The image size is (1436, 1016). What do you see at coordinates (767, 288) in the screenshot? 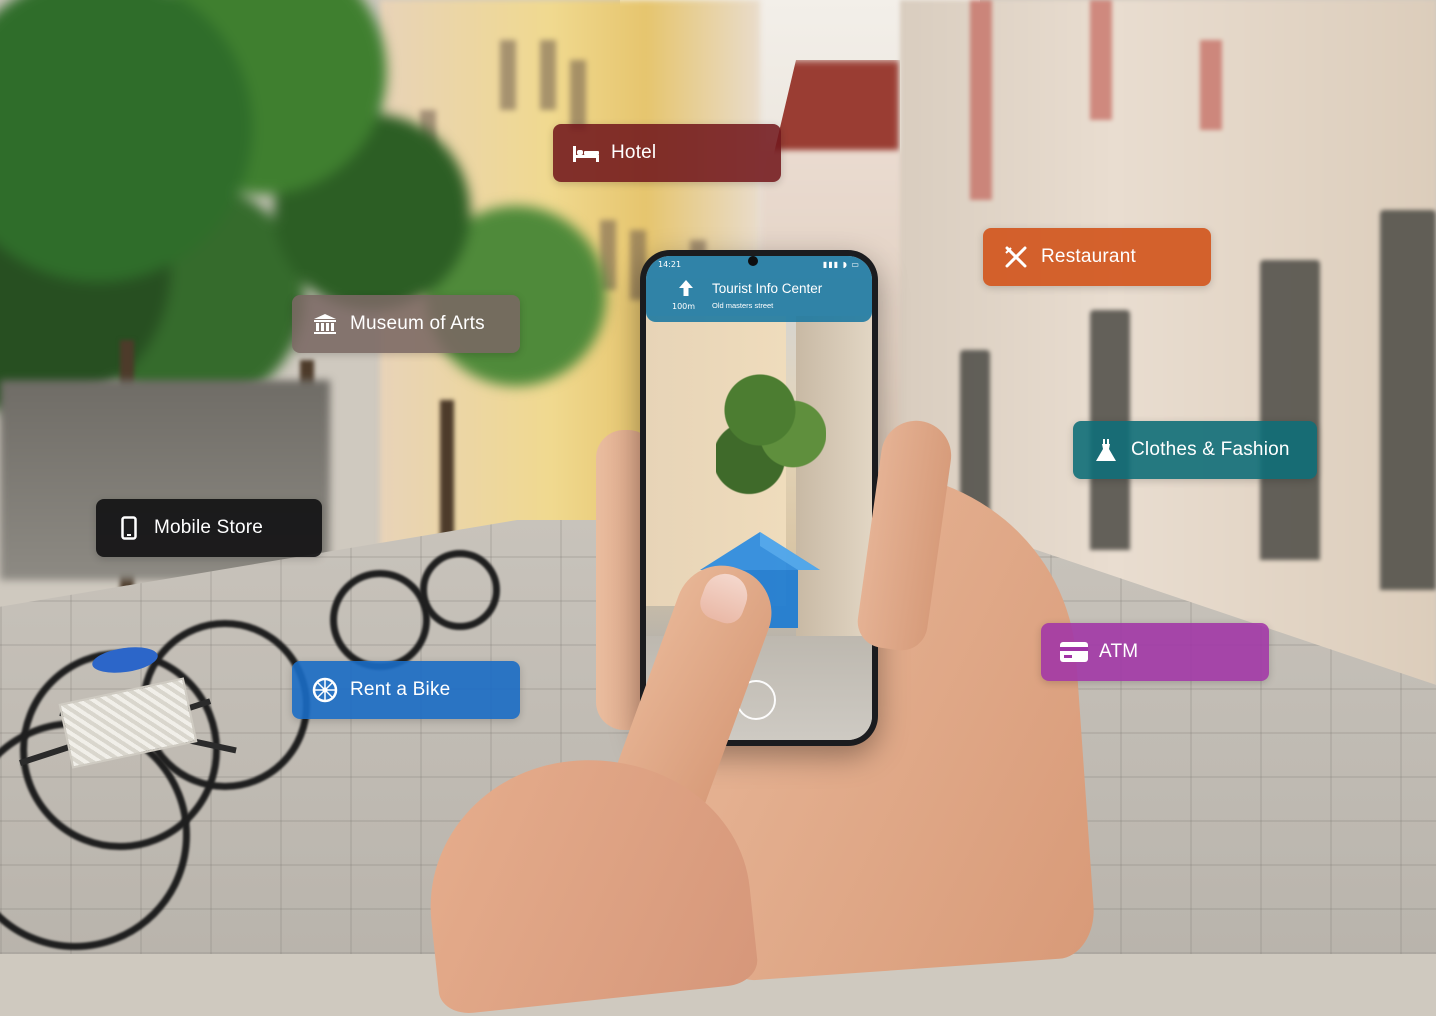
I see `nav-destination-title: Tourist Info Center` at bounding box center [767, 288].